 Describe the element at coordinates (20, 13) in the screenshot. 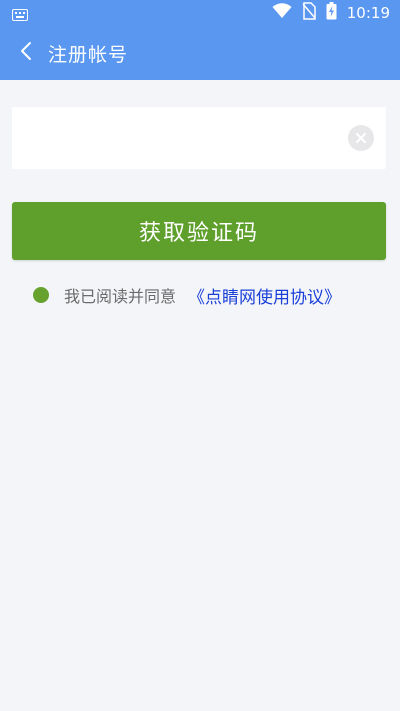

I see `keyboard-icon` at that location.